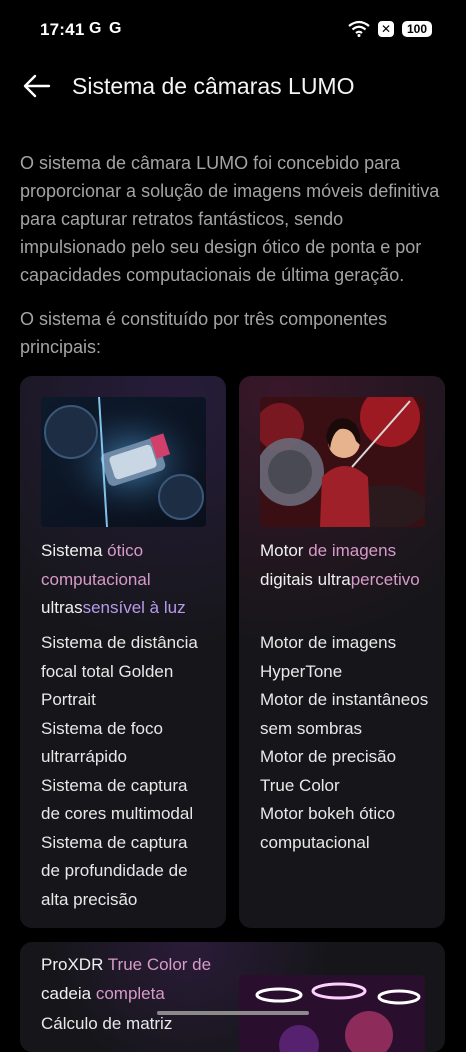 The width and height of the screenshot is (466, 1052). I want to click on home-indicator, so click(233, 1013).